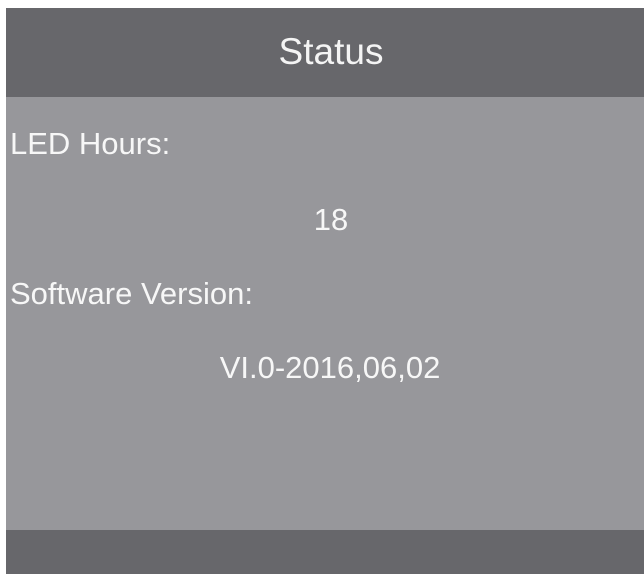 The height and width of the screenshot is (574, 644). I want to click on software-version-label: Software Version:, so click(131, 293).